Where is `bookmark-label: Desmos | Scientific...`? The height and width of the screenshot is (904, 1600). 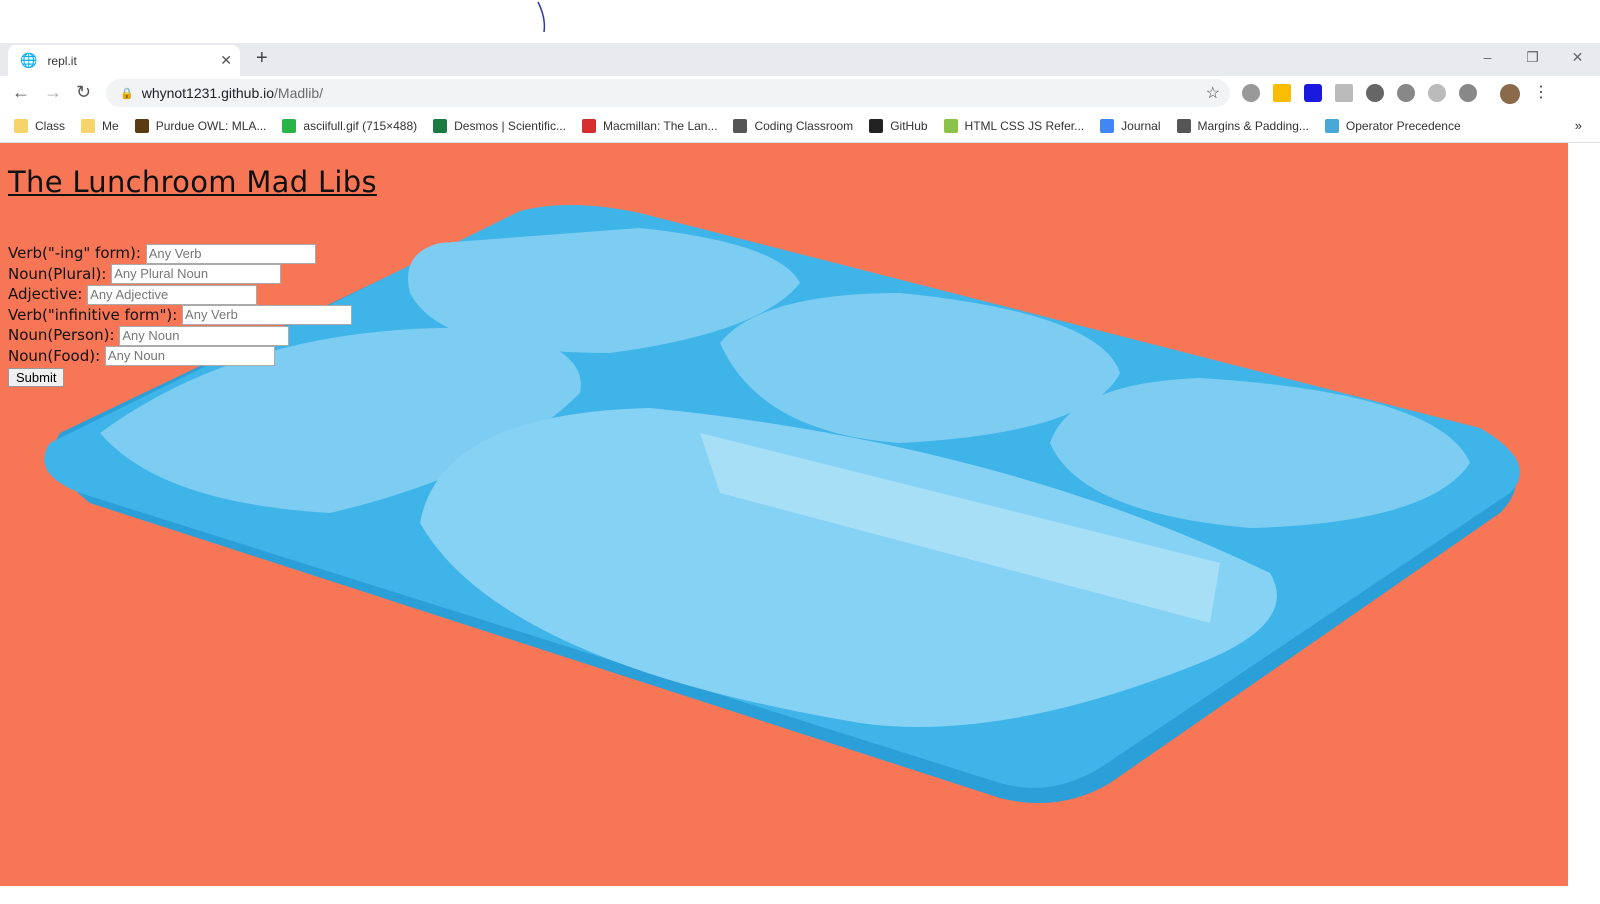
bookmark-label: Desmos | Scientific... is located at coordinates (510, 126).